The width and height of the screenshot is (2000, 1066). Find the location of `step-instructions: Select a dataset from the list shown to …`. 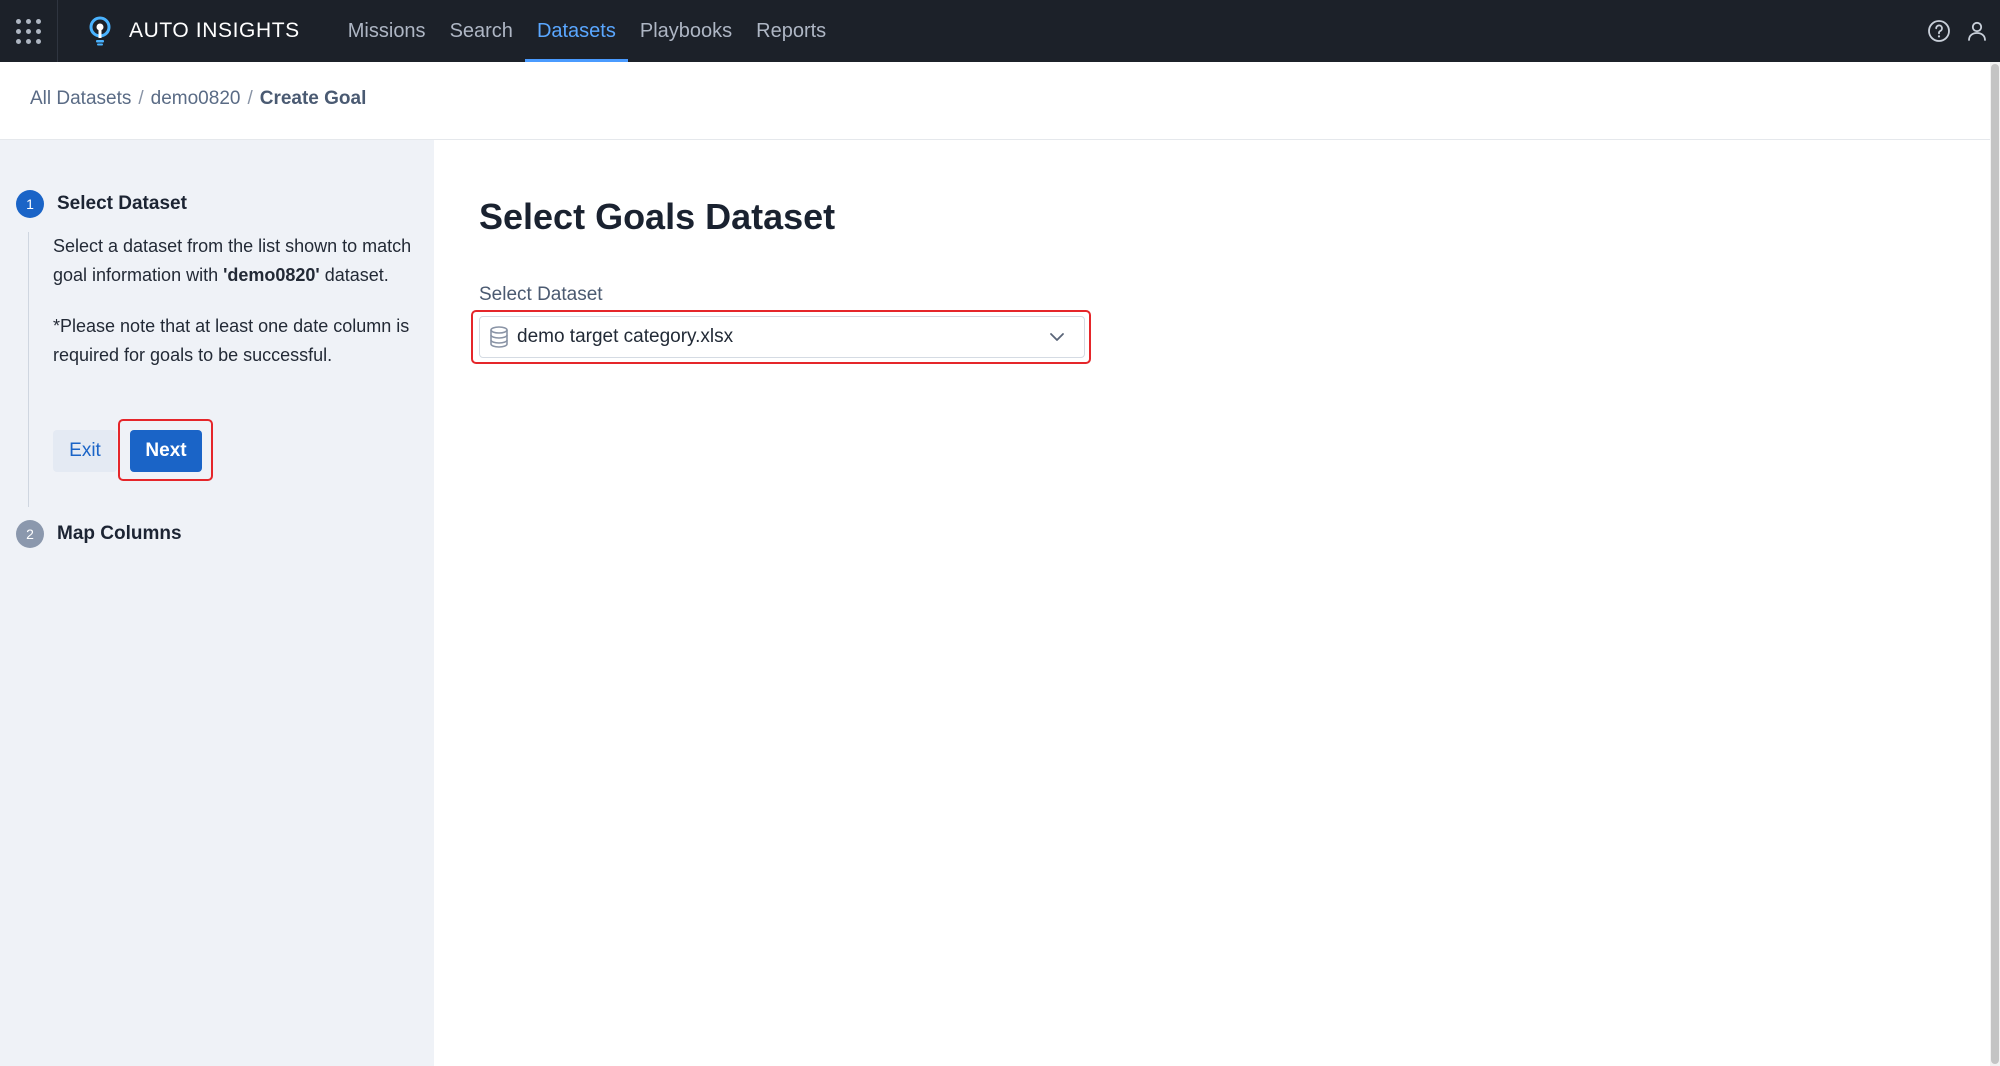

step-instructions: Select a dataset from the list shown to … is located at coordinates (232, 260).